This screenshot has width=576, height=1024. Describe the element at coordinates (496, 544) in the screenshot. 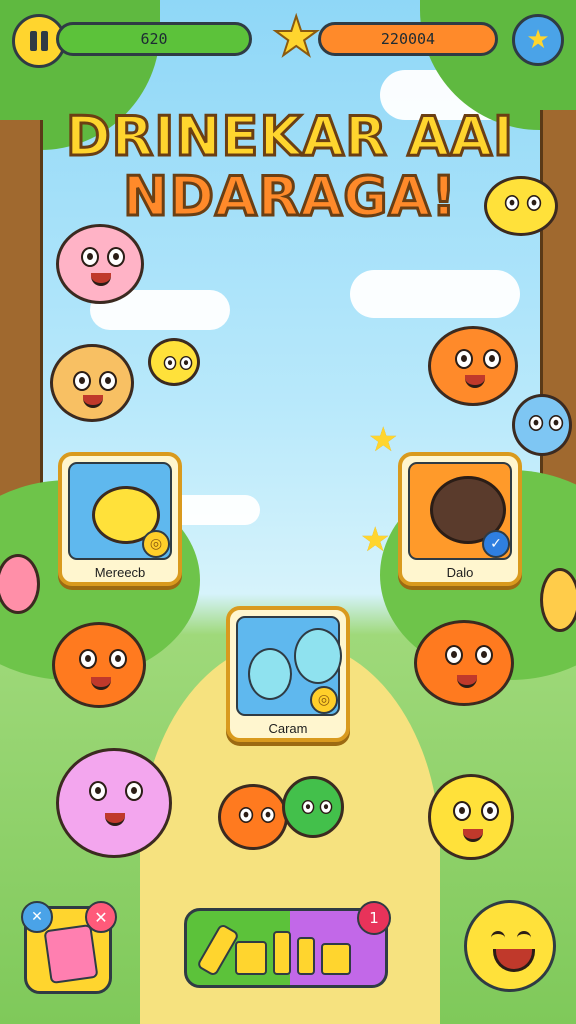

I see `check-badge-icon: ✓` at that location.